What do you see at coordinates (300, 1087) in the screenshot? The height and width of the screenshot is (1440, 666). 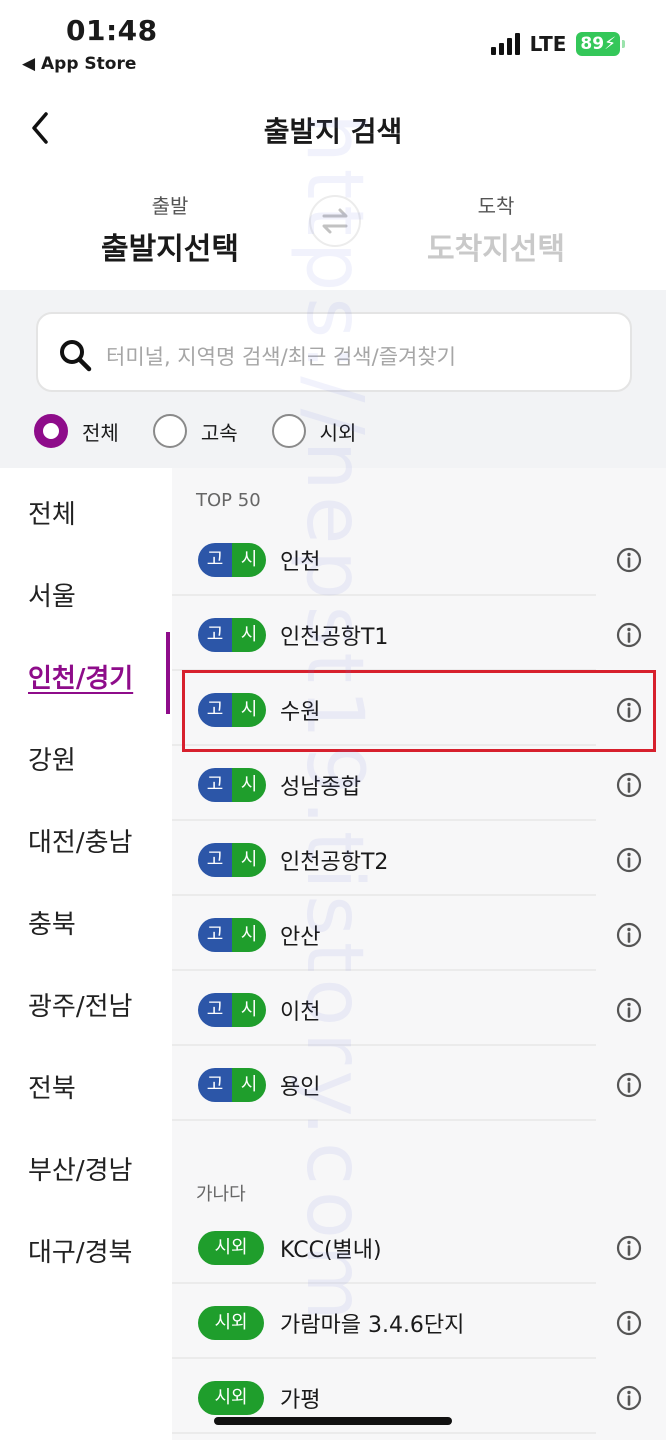 I see `terminal-name: 용인` at bounding box center [300, 1087].